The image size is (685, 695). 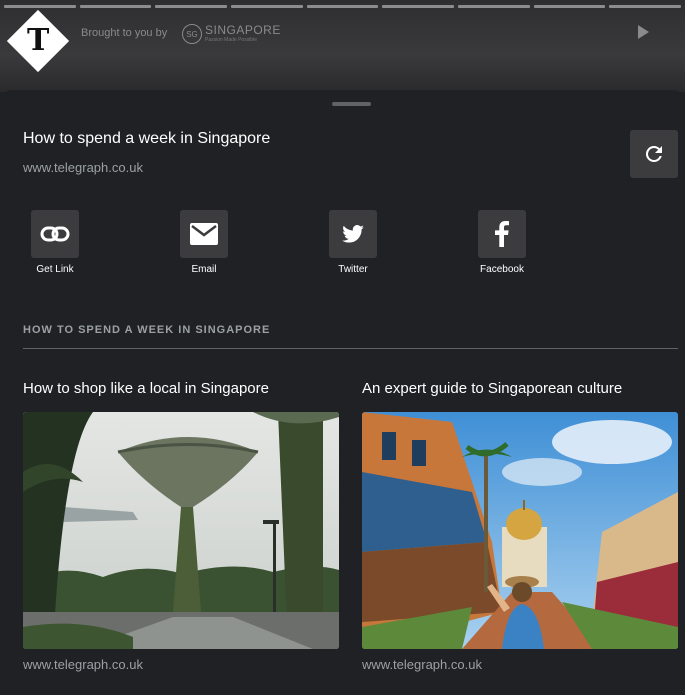 I want to click on email-icon, so click(x=204, y=234).